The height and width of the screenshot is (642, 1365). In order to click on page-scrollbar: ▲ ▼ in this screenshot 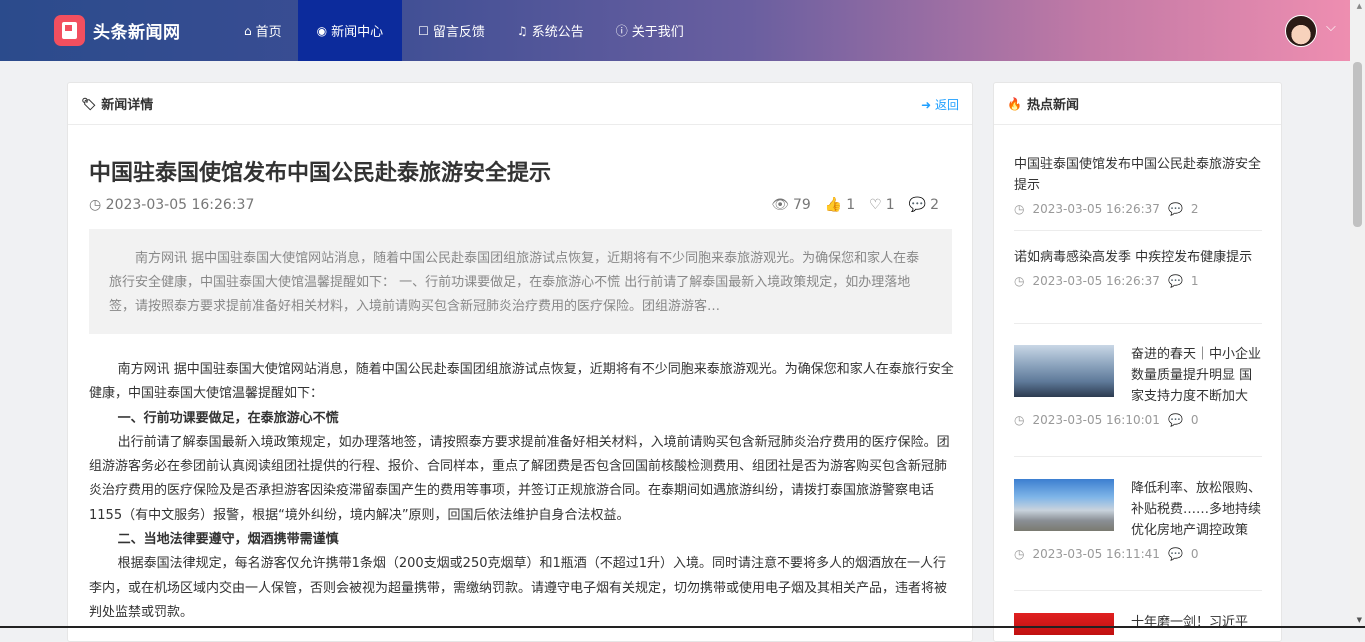, I will do `click(1357, 314)`.